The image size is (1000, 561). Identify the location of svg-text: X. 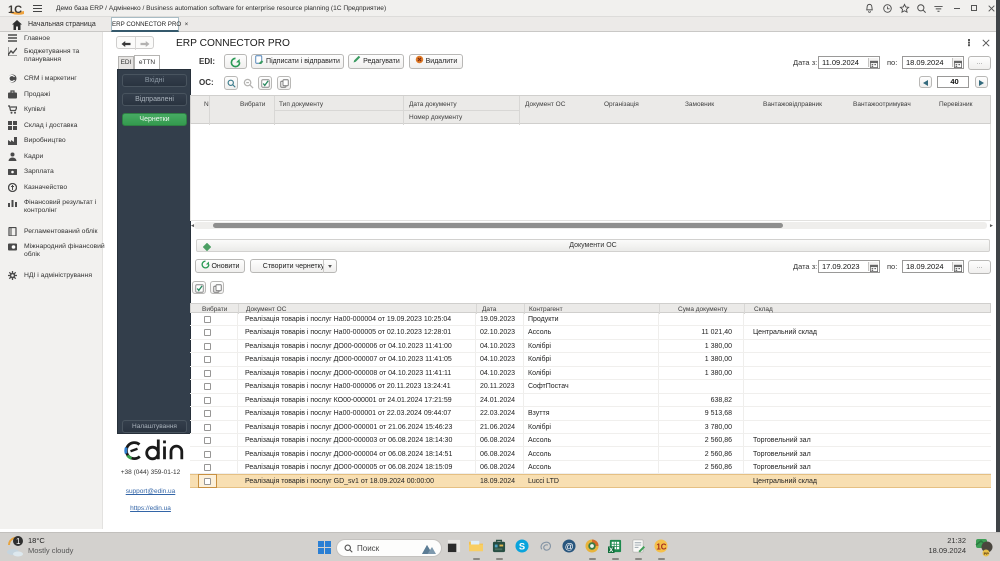
(611, 550).